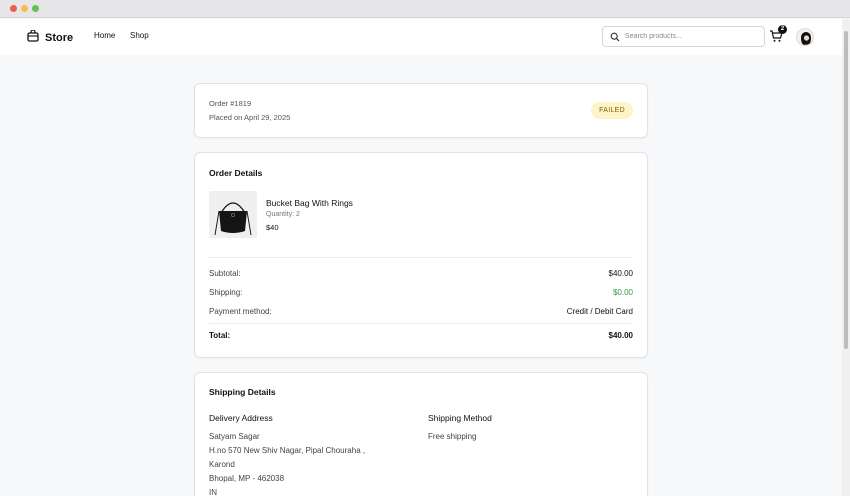 This screenshot has width=850, height=496. I want to click on avatar, so click(805, 37).